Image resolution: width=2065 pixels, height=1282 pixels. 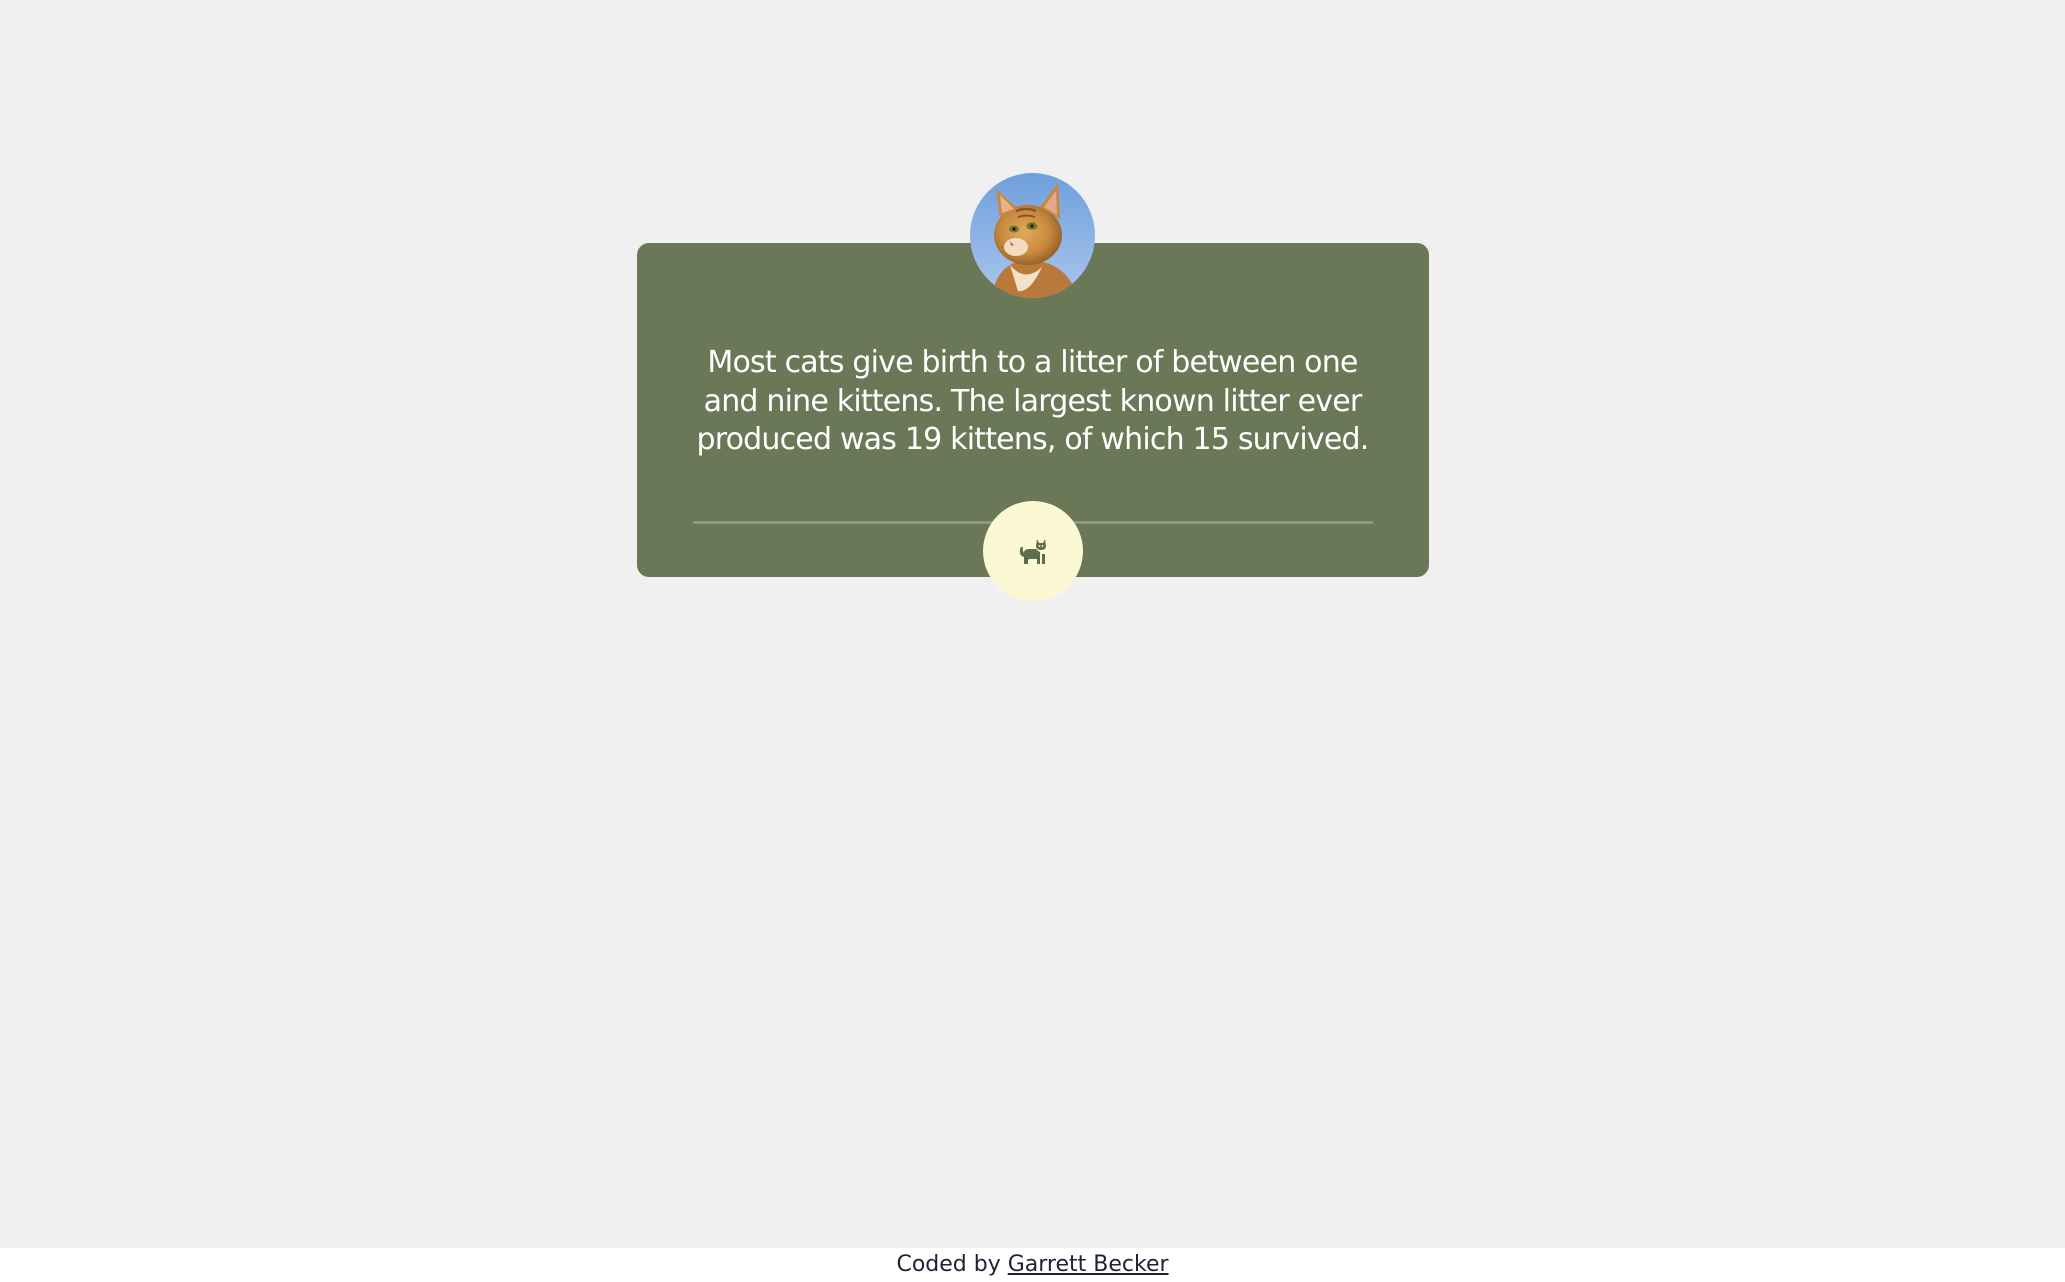 I want to click on new-fact-button, so click(x=1033, y=551).